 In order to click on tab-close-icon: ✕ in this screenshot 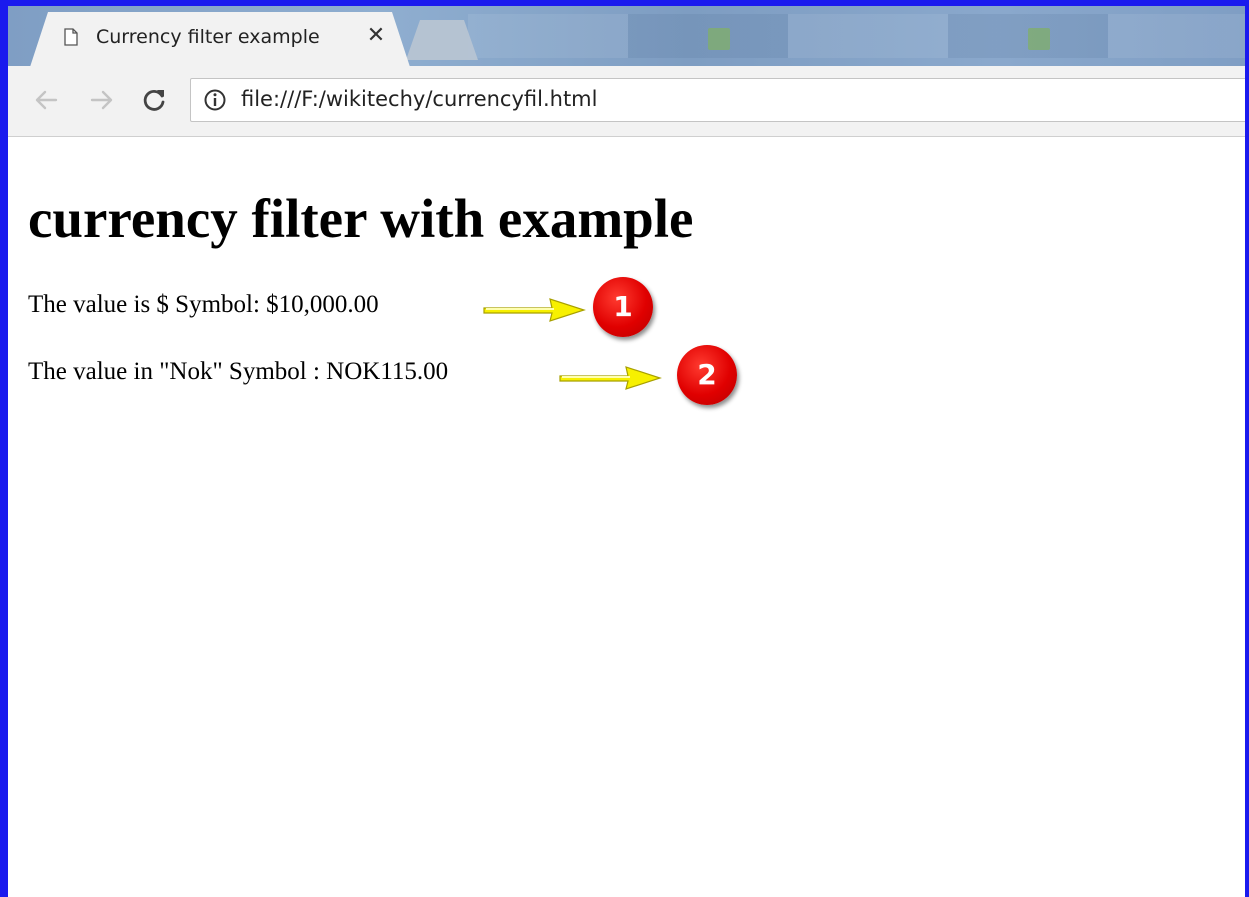, I will do `click(376, 36)`.